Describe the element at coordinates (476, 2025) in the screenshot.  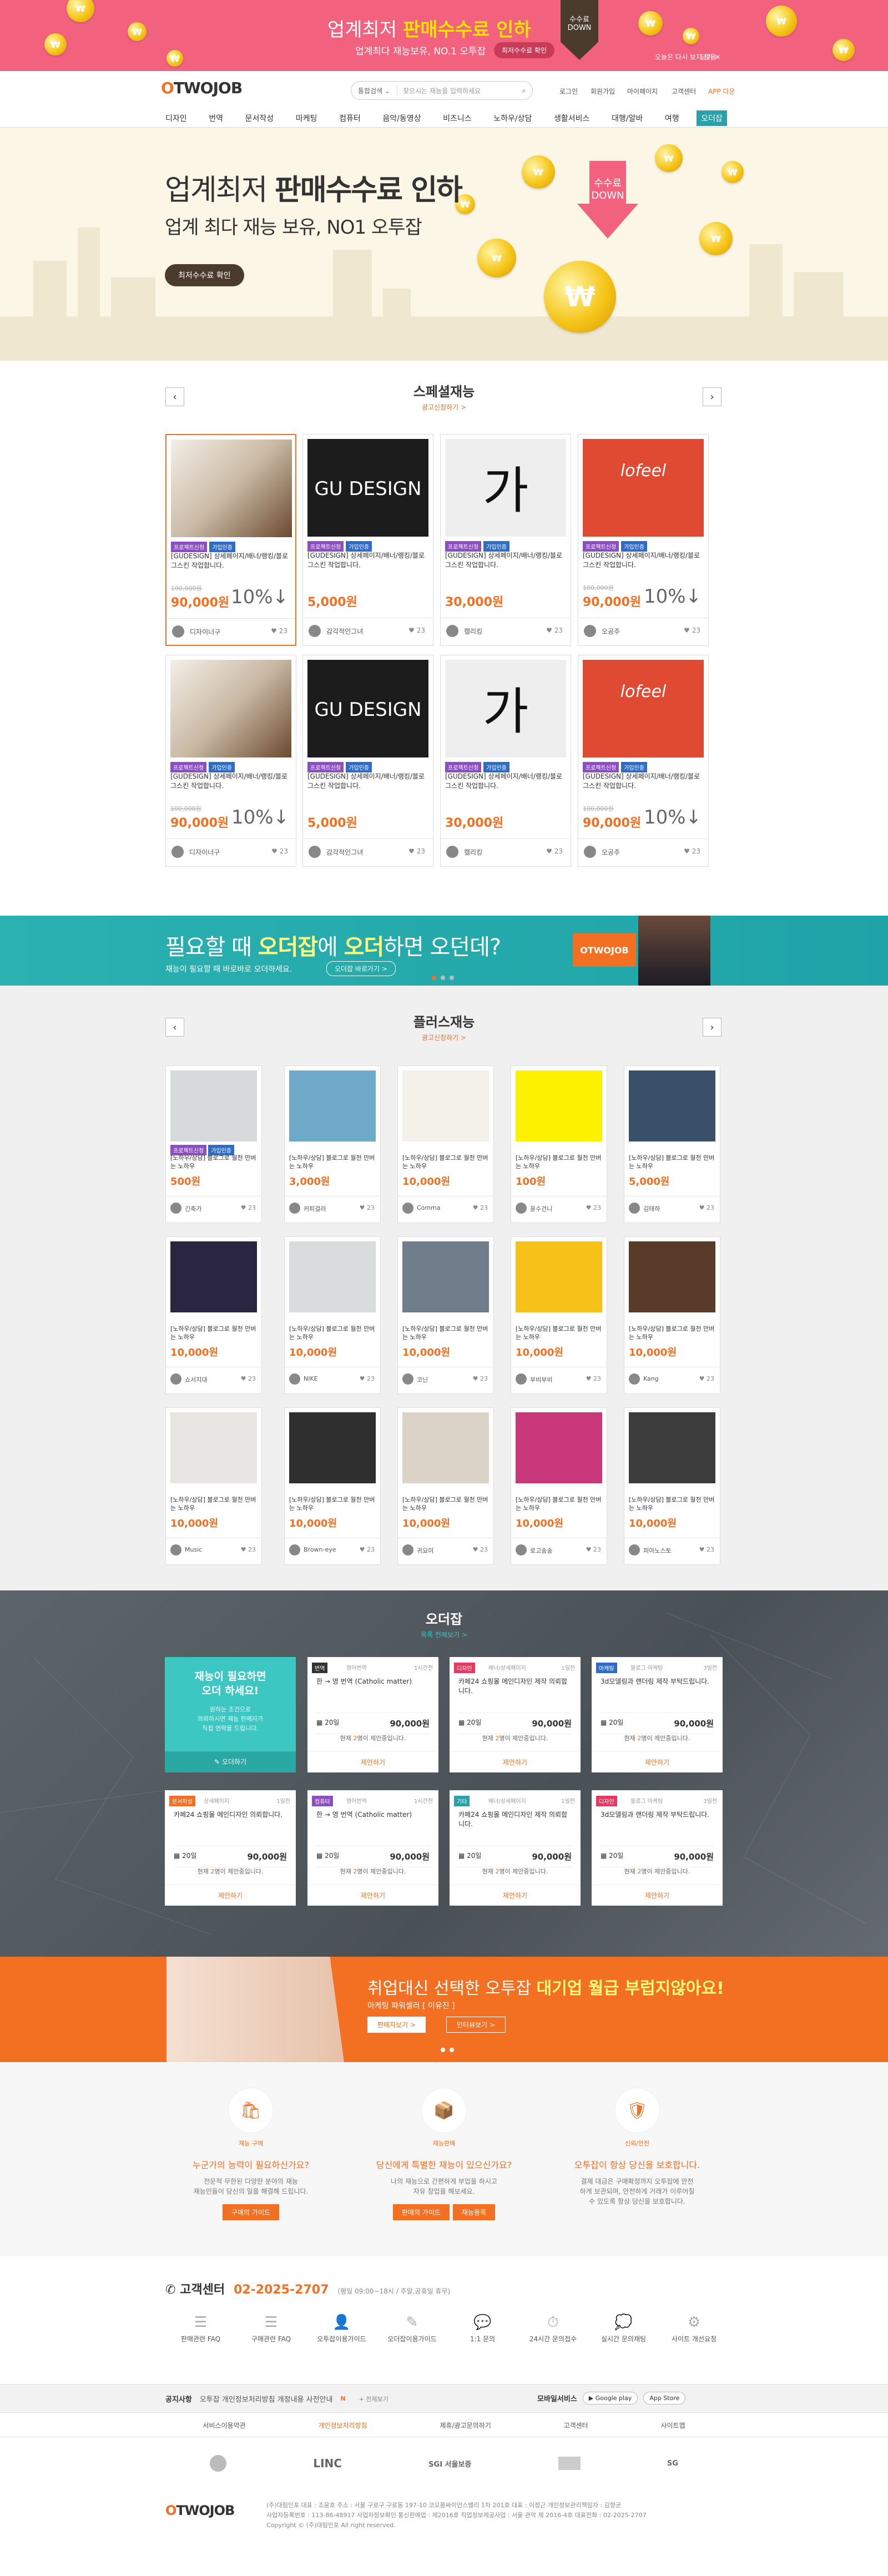
I see `view-interview-button: 인터뷰보기 >` at that location.